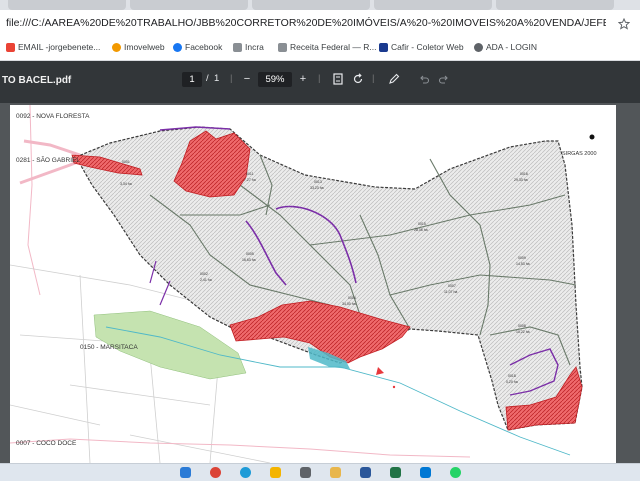 Image resolution: width=640 pixels, height=481 pixels. I want to click on svg-text: 2,41 ha, so click(206, 280).